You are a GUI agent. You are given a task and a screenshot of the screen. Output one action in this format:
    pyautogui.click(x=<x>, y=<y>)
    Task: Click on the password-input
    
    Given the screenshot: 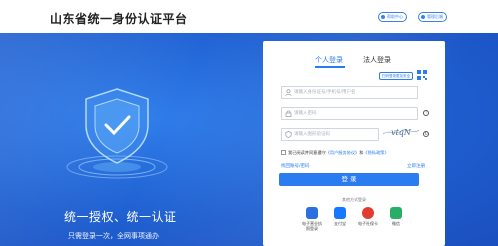 What is the action you would take?
    pyautogui.click(x=349, y=113)
    